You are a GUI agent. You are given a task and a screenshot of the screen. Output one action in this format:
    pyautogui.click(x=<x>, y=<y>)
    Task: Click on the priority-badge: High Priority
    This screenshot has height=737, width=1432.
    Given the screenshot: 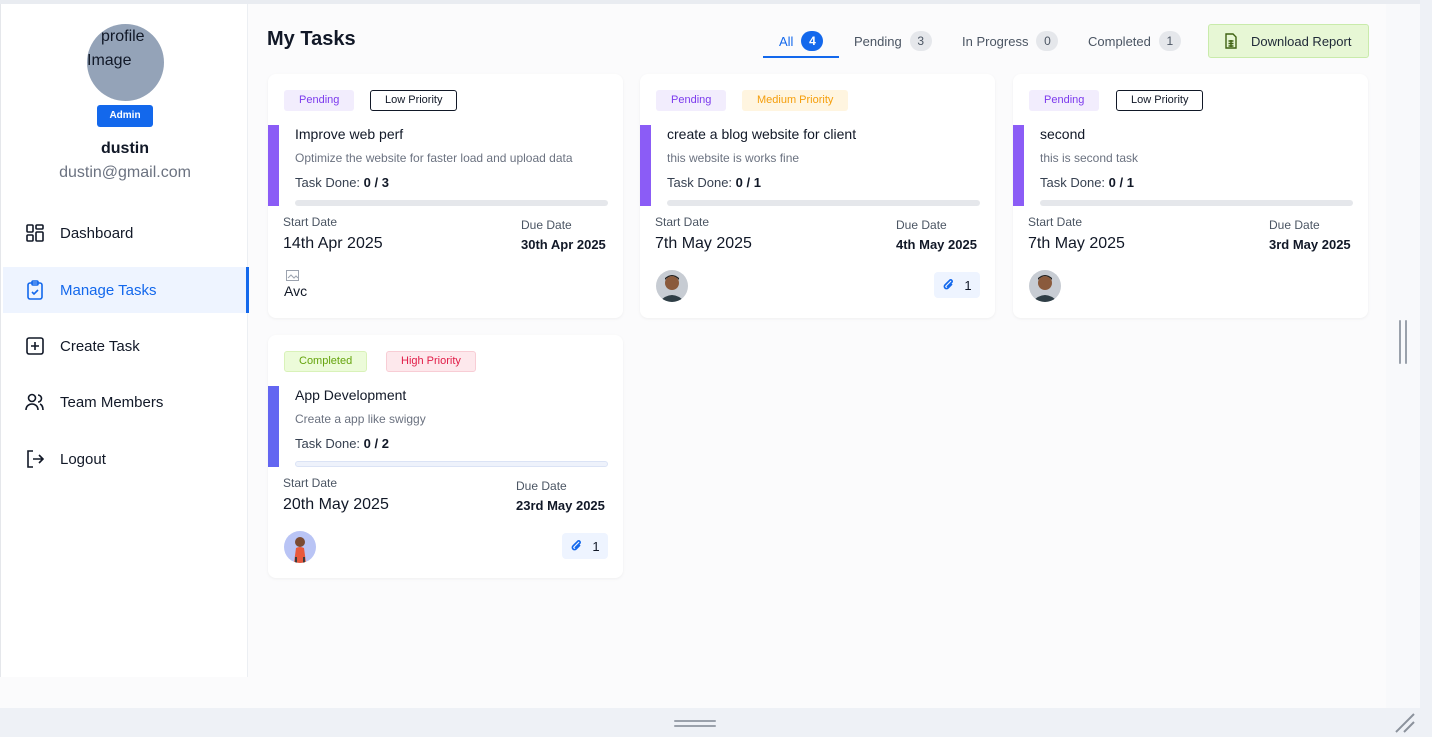 What is the action you would take?
    pyautogui.click(x=431, y=361)
    